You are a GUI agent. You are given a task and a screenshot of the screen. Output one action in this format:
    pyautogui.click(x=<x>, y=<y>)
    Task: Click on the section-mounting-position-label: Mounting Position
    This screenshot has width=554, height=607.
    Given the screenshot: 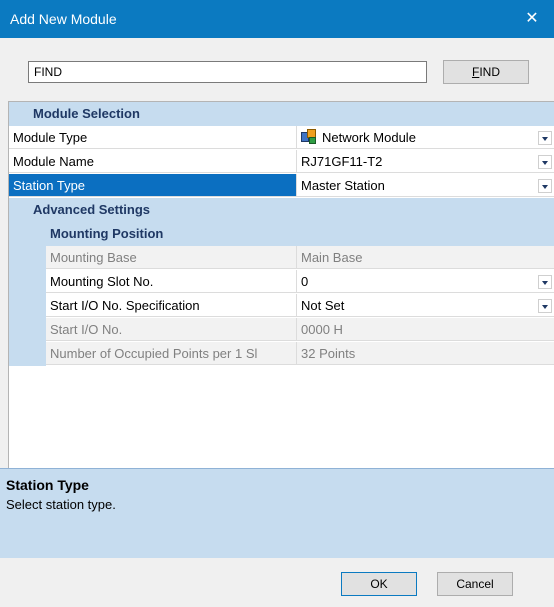 What is the action you would take?
    pyautogui.click(x=107, y=233)
    